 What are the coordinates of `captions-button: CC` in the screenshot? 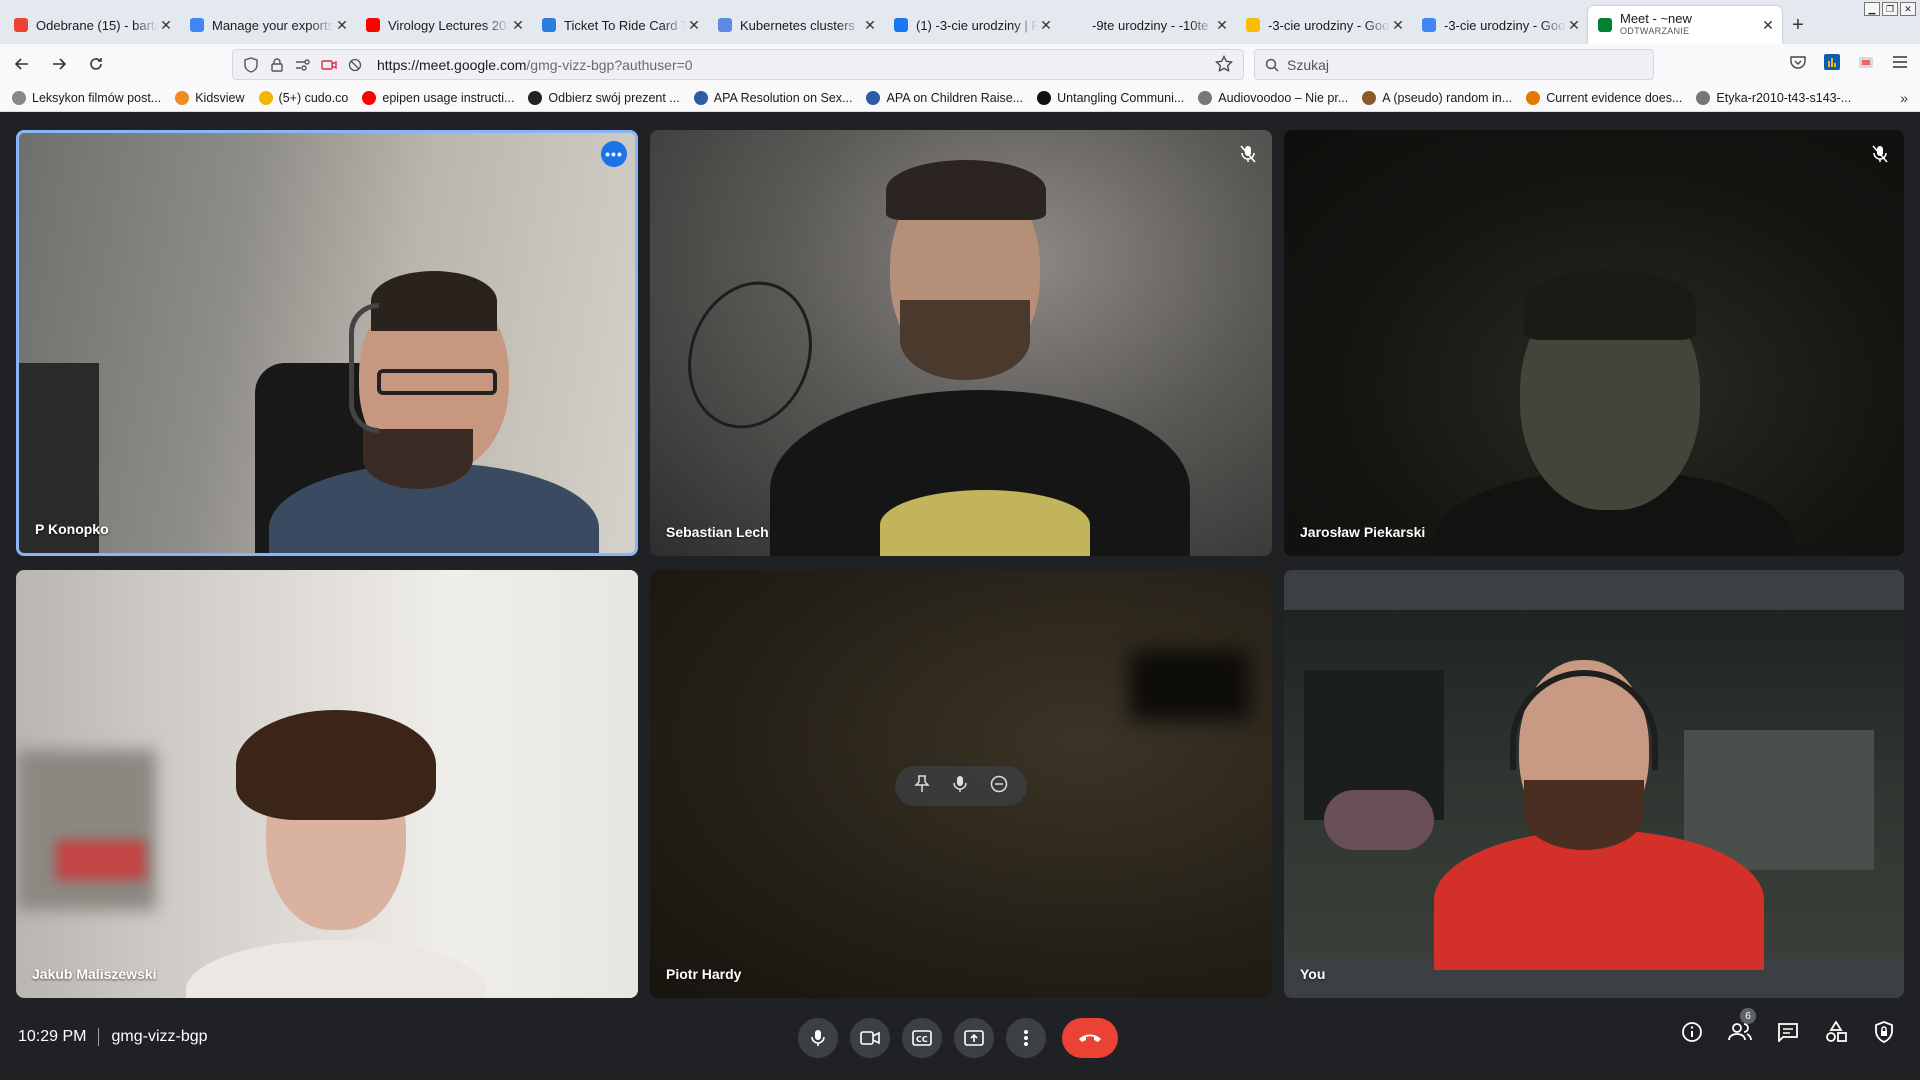 It's located at (922, 1038).